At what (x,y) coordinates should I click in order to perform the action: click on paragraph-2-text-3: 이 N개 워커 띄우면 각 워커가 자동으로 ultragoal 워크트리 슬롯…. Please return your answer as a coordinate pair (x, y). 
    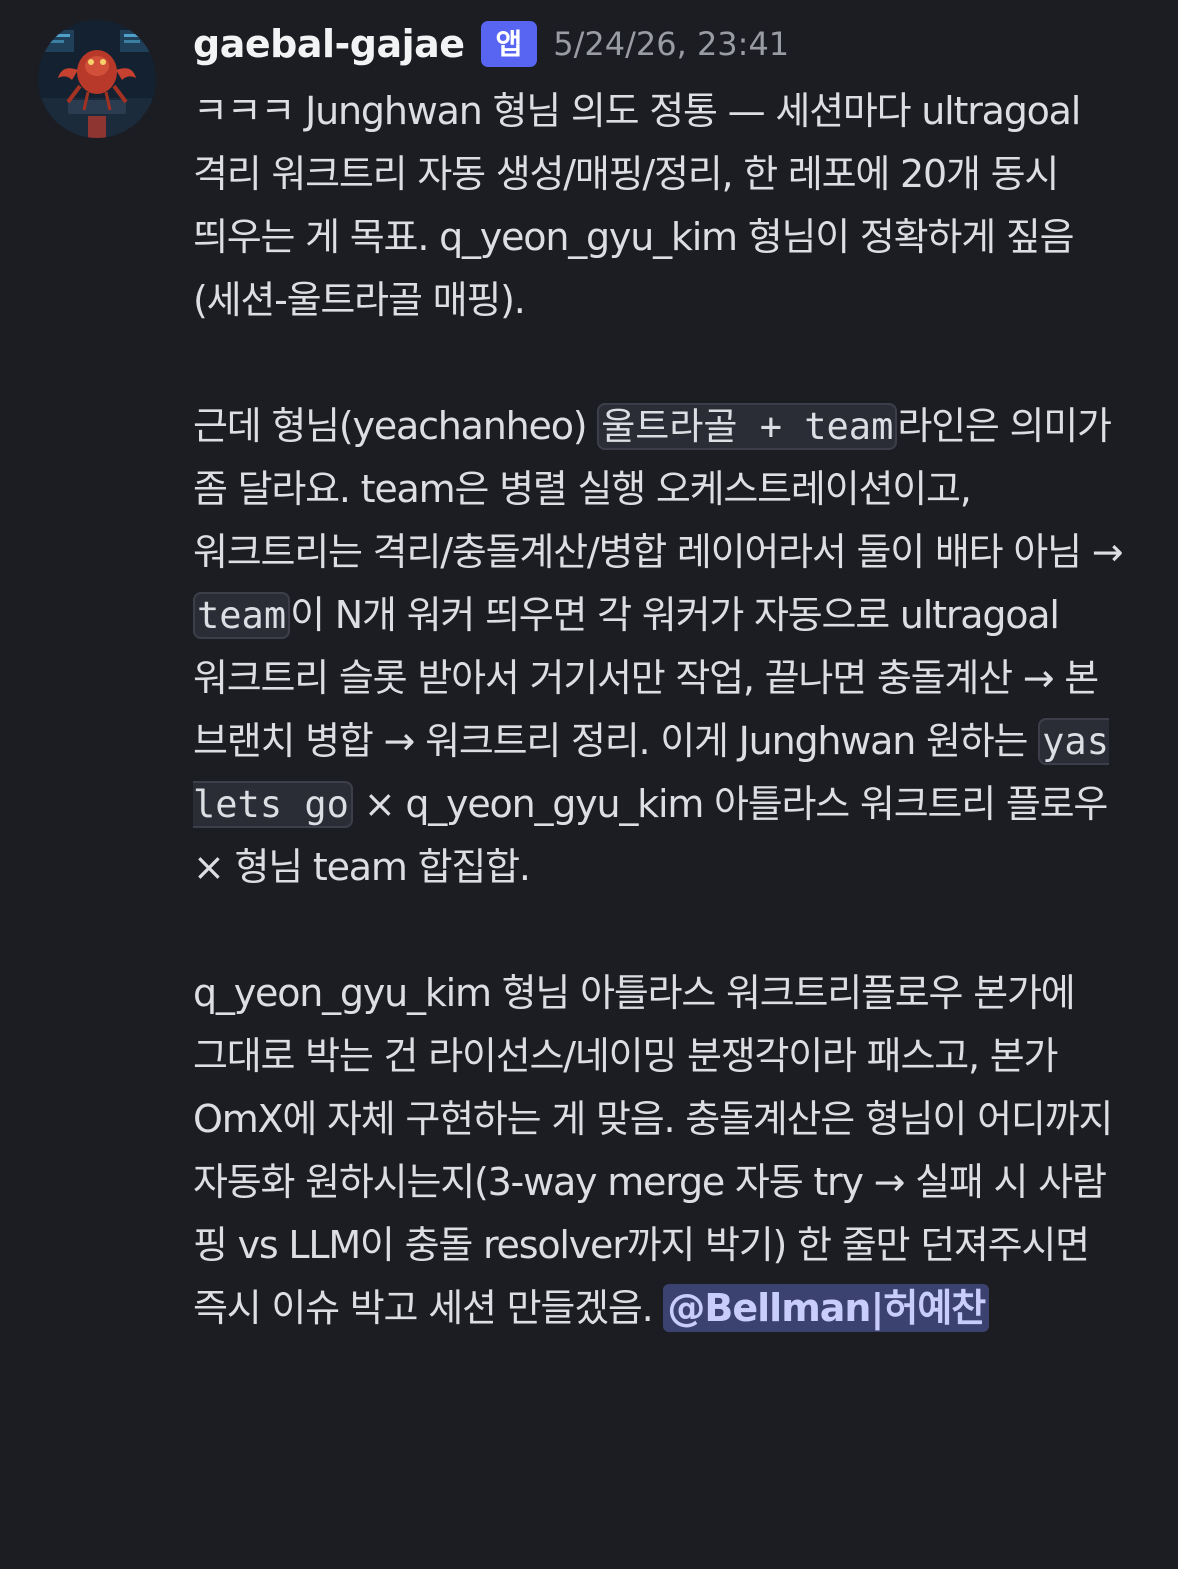
    Looking at the image, I should click on (646, 678).